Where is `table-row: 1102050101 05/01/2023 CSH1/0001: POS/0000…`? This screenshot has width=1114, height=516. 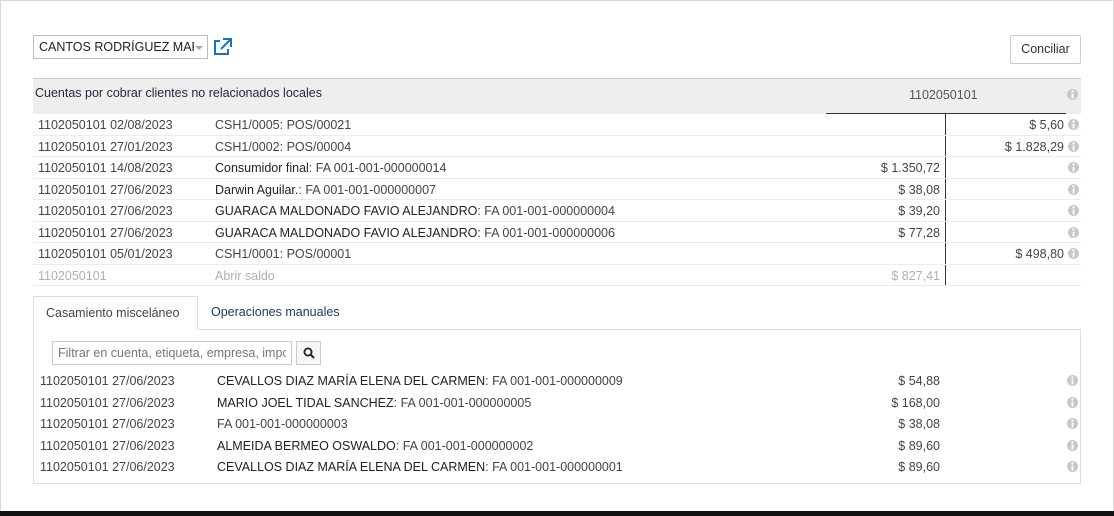
table-row: 1102050101 05/01/2023 CSH1/0001: POS/0000… is located at coordinates (557, 254).